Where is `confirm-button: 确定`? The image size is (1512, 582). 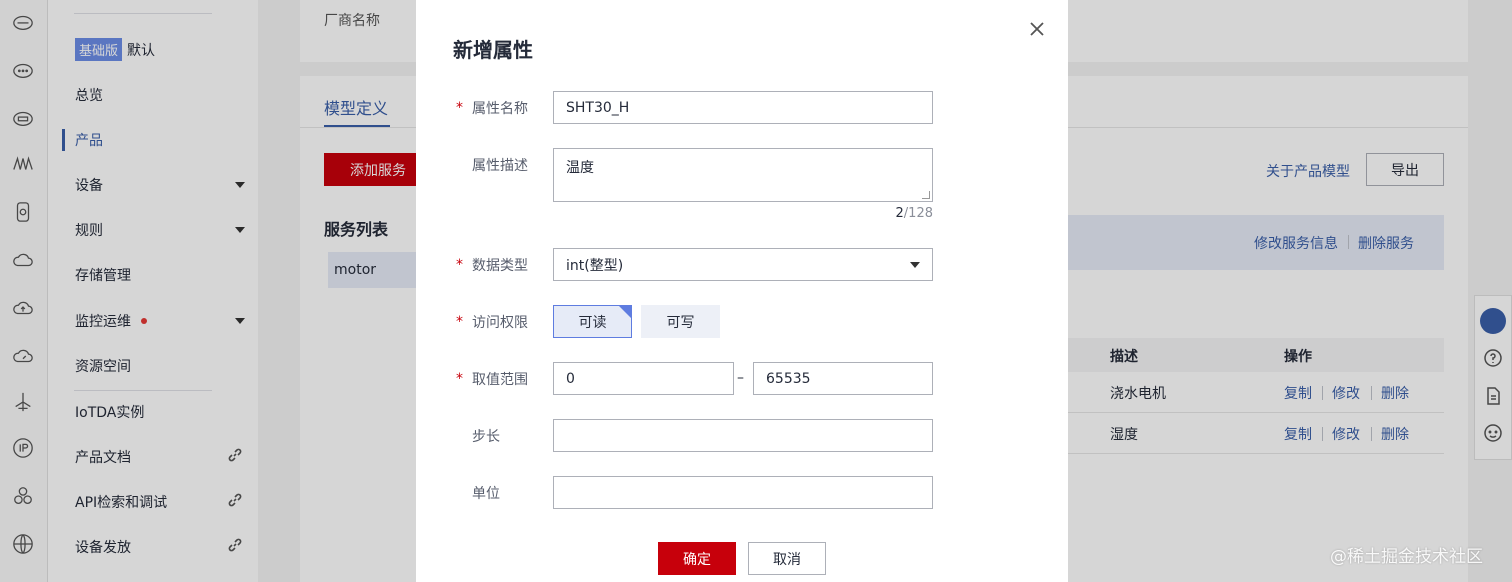
confirm-button: 确定 is located at coordinates (697, 558).